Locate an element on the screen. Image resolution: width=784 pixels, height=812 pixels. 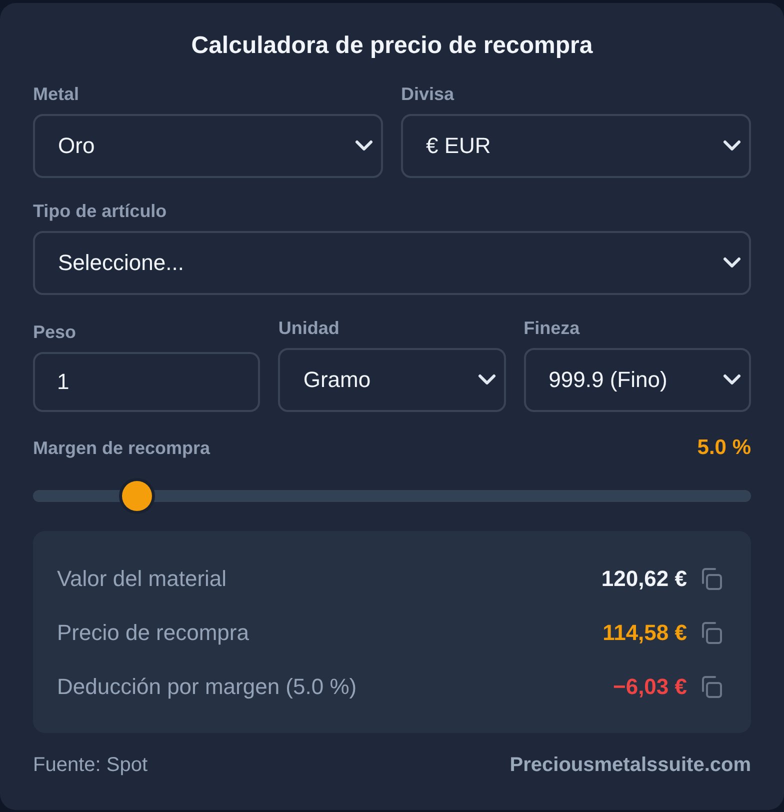
dropdown: Oro is located at coordinates (208, 146).